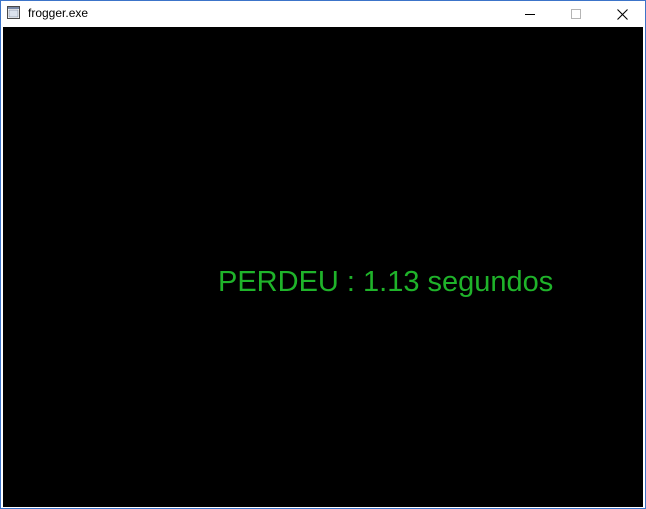 The height and width of the screenshot is (509, 646). Describe the element at coordinates (323, 14) in the screenshot. I see `title-bar: frogger.exe` at that location.